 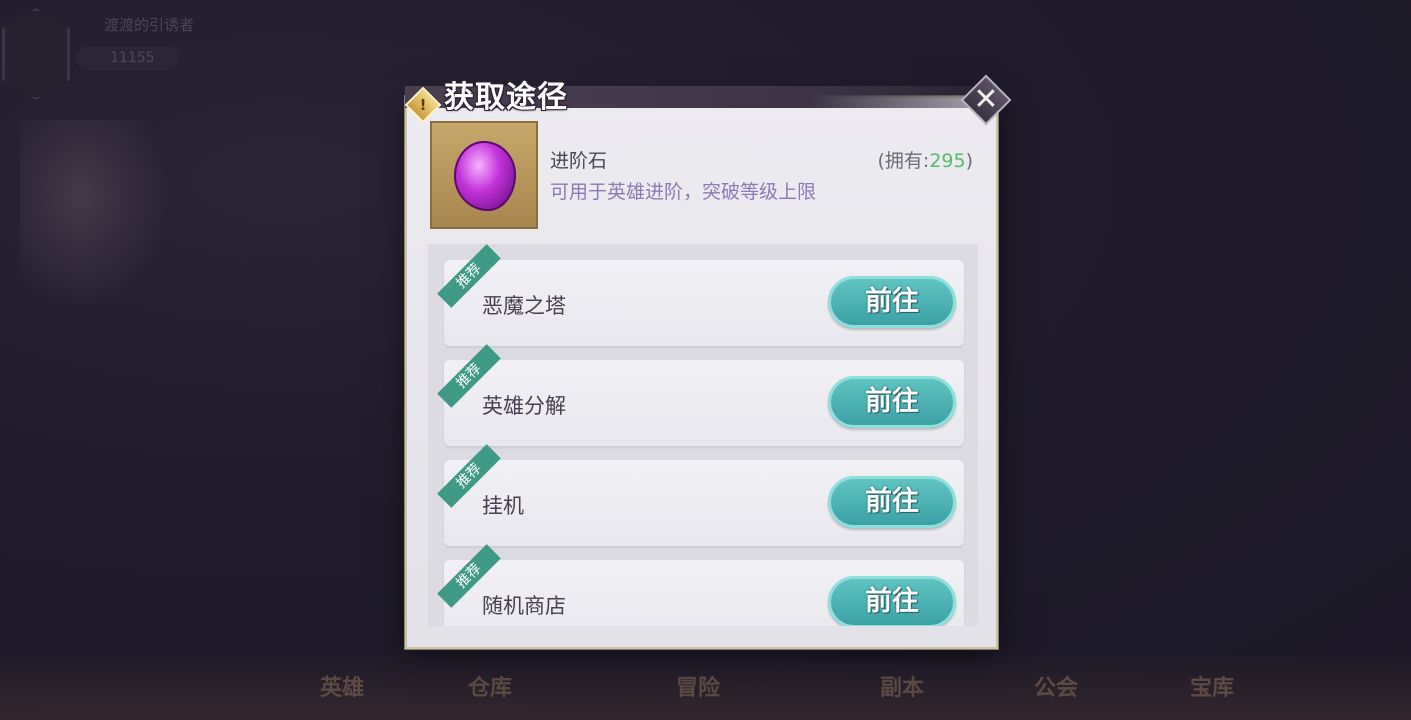 What do you see at coordinates (342, 688) in the screenshot?
I see `nav-heroes: 英雄` at bounding box center [342, 688].